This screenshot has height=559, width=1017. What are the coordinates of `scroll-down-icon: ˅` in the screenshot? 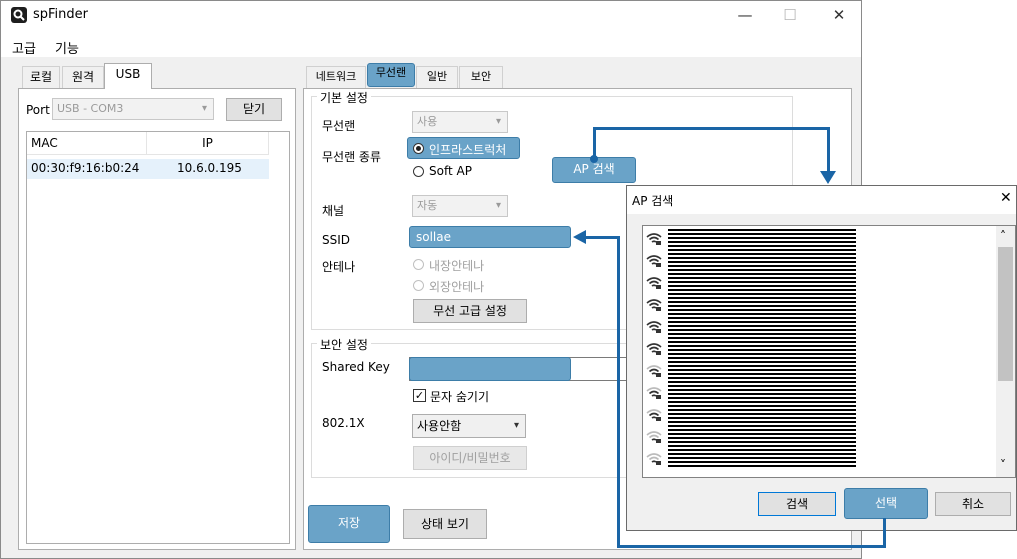 It's located at (1003, 465).